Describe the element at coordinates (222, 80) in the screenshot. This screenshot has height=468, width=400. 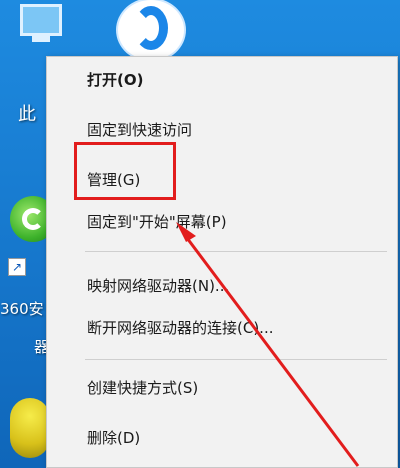
I see `menu-item-open: 打开(O)` at that location.